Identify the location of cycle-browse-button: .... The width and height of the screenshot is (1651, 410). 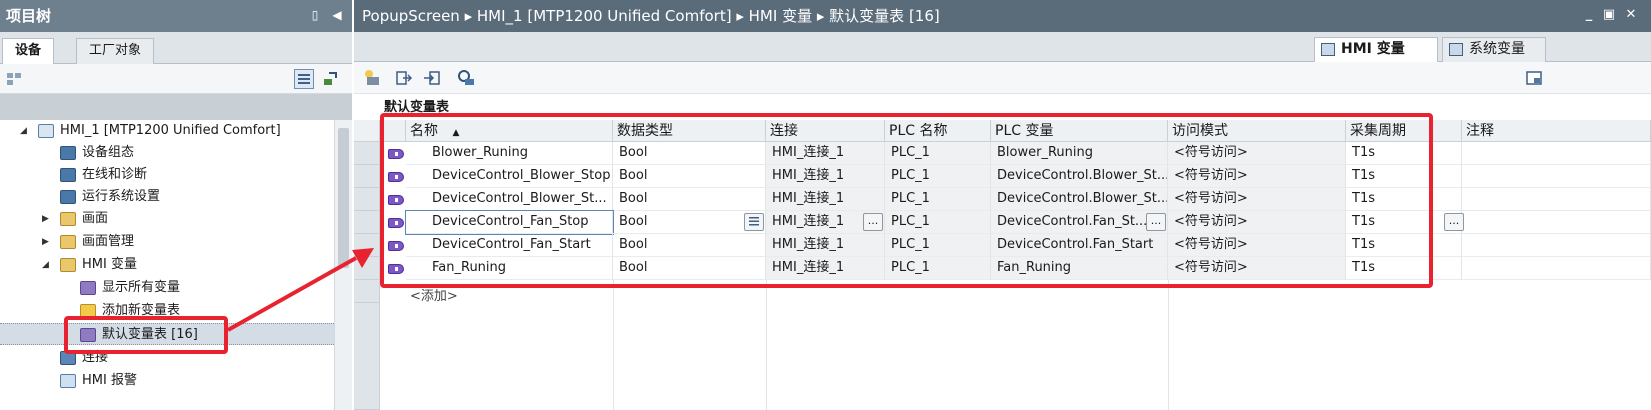
(1454, 222).